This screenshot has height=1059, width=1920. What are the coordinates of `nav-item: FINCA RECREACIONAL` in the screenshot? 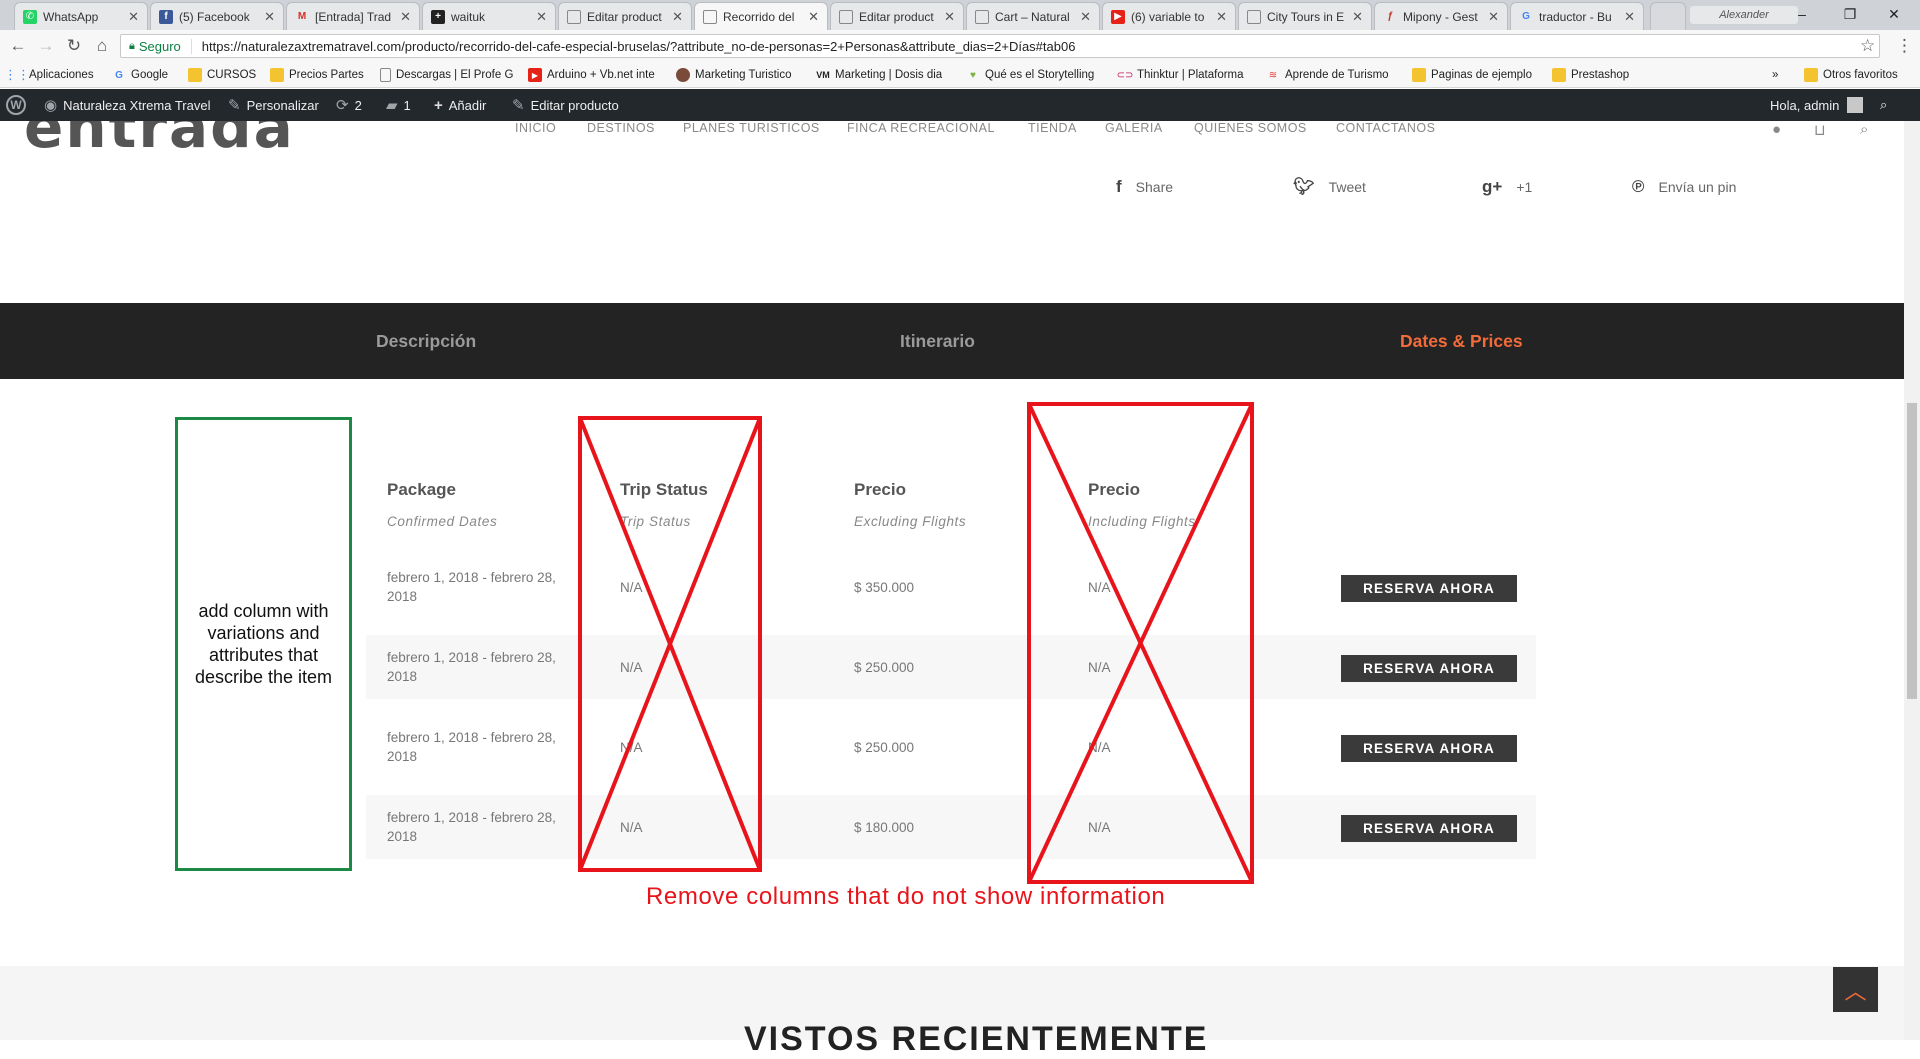 It's located at (921, 128).